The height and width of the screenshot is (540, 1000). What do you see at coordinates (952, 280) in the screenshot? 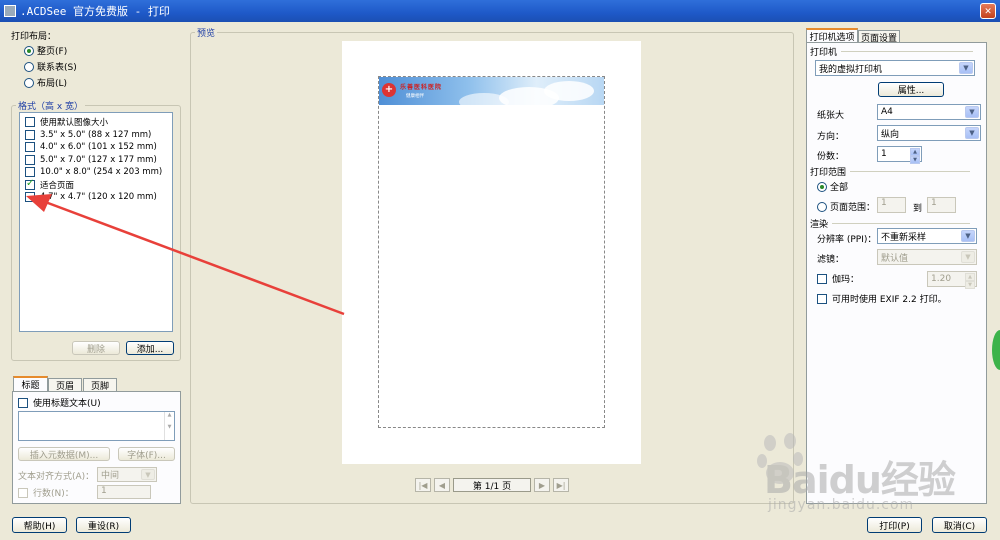
I see `gamma-stepper: 1.20 ▲ ▼` at bounding box center [952, 280].